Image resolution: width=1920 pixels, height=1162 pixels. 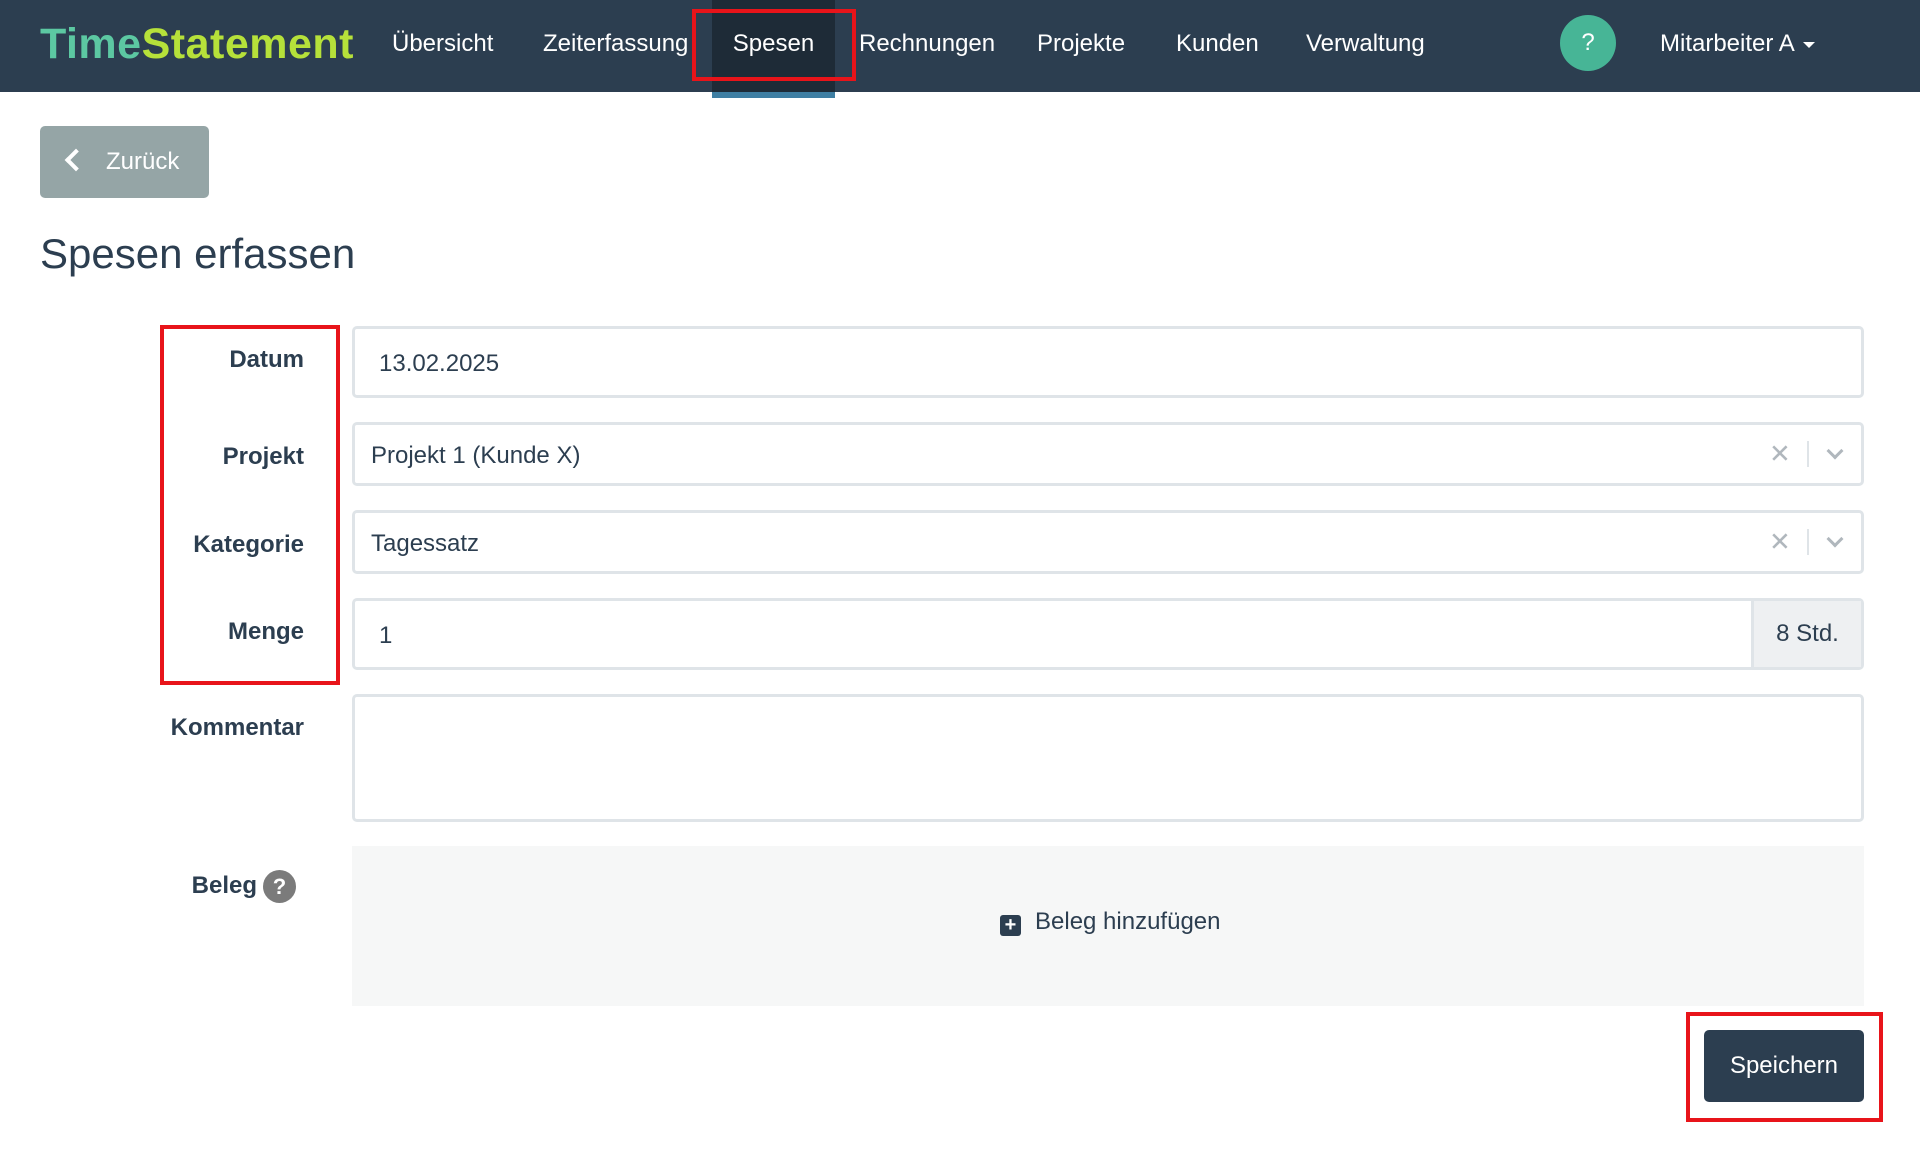 What do you see at coordinates (198, 253) in the screenshot?
I see `page-title: Spesen erfassen` at bounding box center [198, 253].